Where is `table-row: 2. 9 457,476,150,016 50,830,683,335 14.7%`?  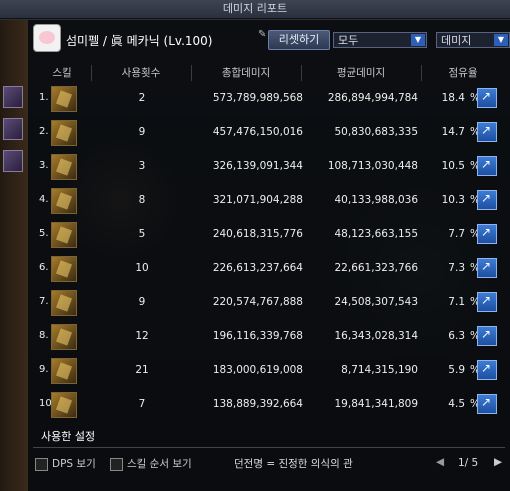 table-row: 2. 9 457,476,150,016 50,830,683,335 14.7% is located at coordinates (269, 132).